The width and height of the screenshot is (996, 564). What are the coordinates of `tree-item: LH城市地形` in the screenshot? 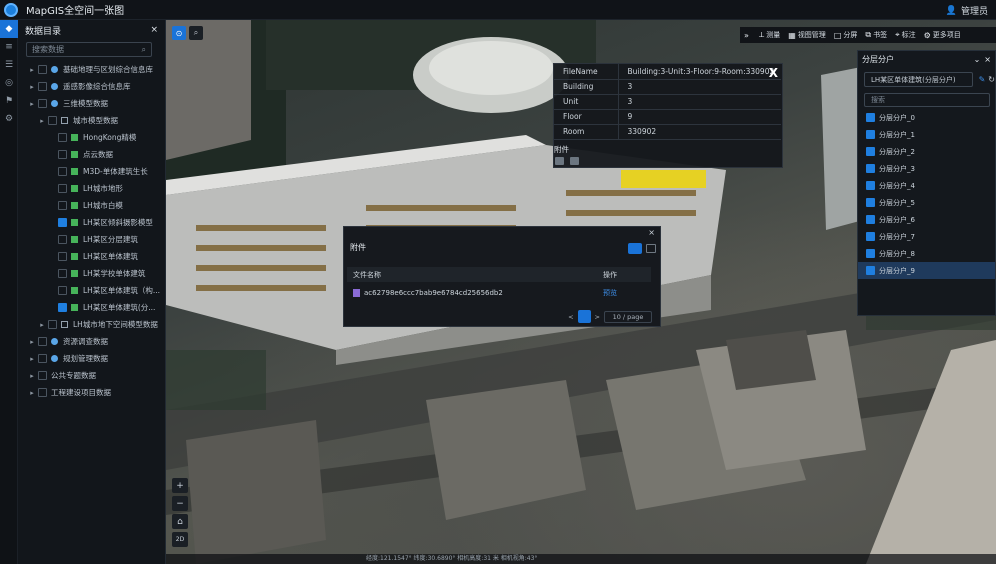 It's located at (91, 188).